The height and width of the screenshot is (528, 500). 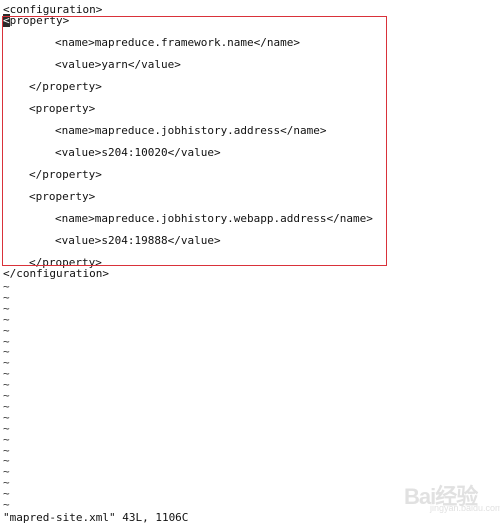 What do you see at coordinates (452, 495) in the screenshot?
I see `watermark-logo: Bai经验 jingyan.baidu.com` at bounding box center [452, 495].